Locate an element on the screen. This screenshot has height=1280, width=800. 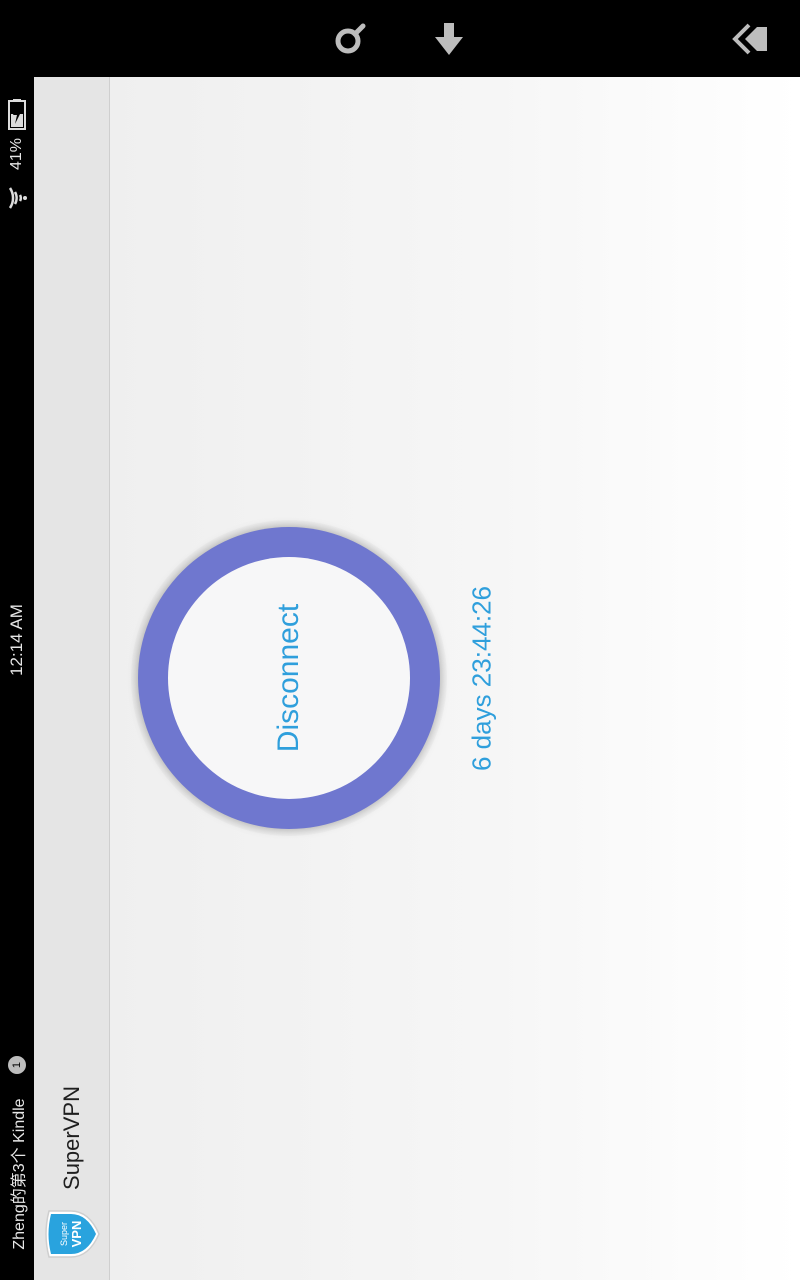
back-icon is located at coordinates (749, 39).